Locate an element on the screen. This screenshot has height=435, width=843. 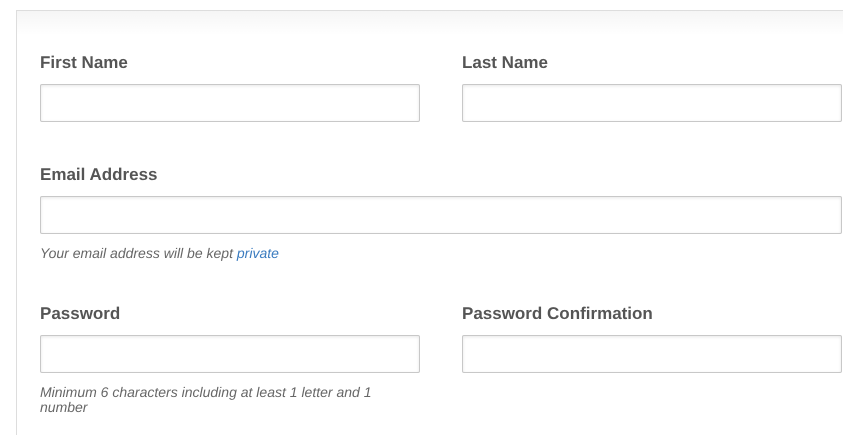
help-text: Minimum 6 characters including at least 1 letter and 1 number is located at coordinates (206, 400).